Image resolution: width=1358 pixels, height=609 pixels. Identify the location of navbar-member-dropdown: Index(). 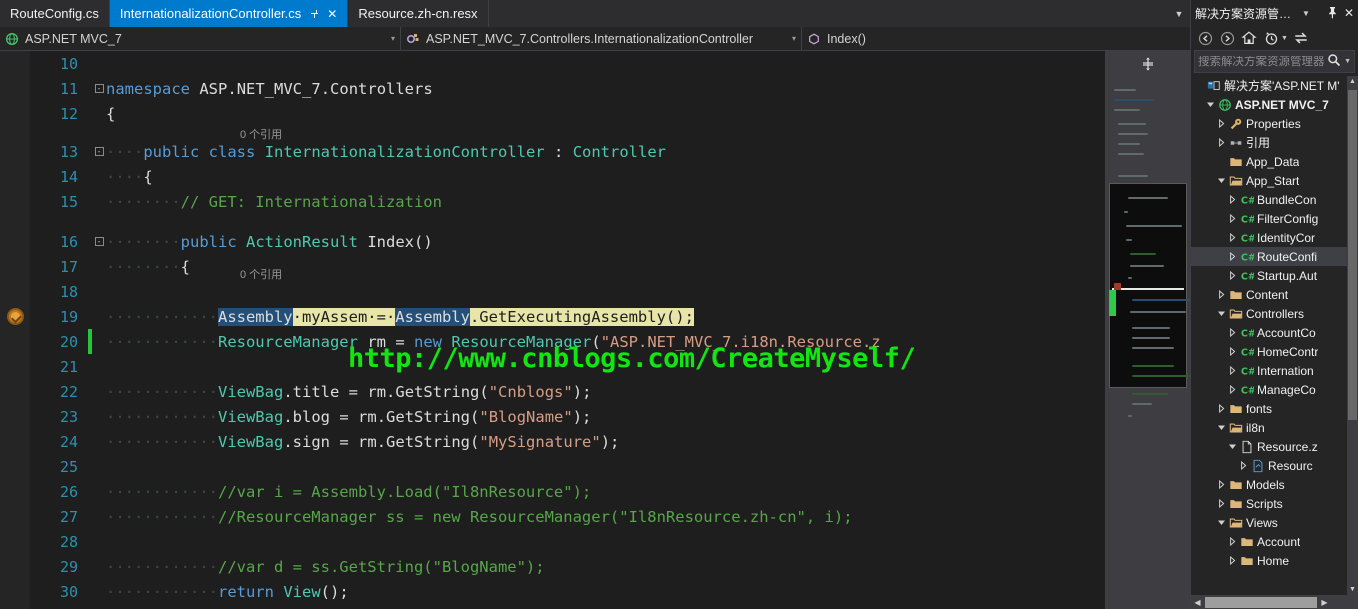
(996, 38).